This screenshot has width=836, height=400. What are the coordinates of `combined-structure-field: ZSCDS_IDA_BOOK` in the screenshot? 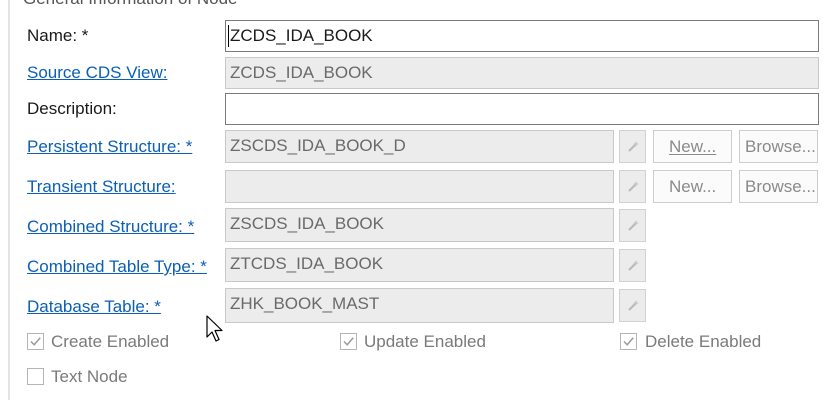 It's located at (419, 225).